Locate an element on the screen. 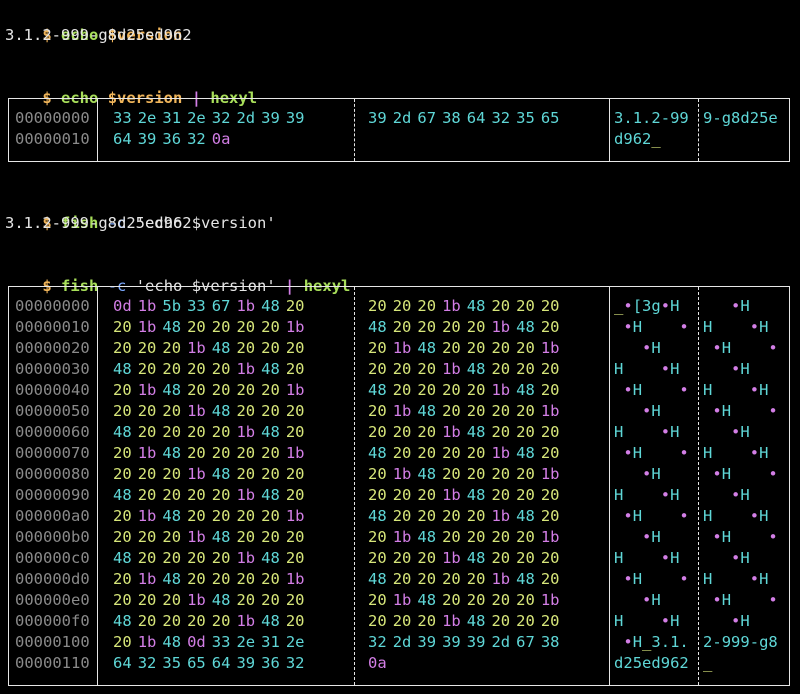 This screenshot has width=800, height=694. ascii-column: 2-999-g8 is located at coordinates (740, 642).